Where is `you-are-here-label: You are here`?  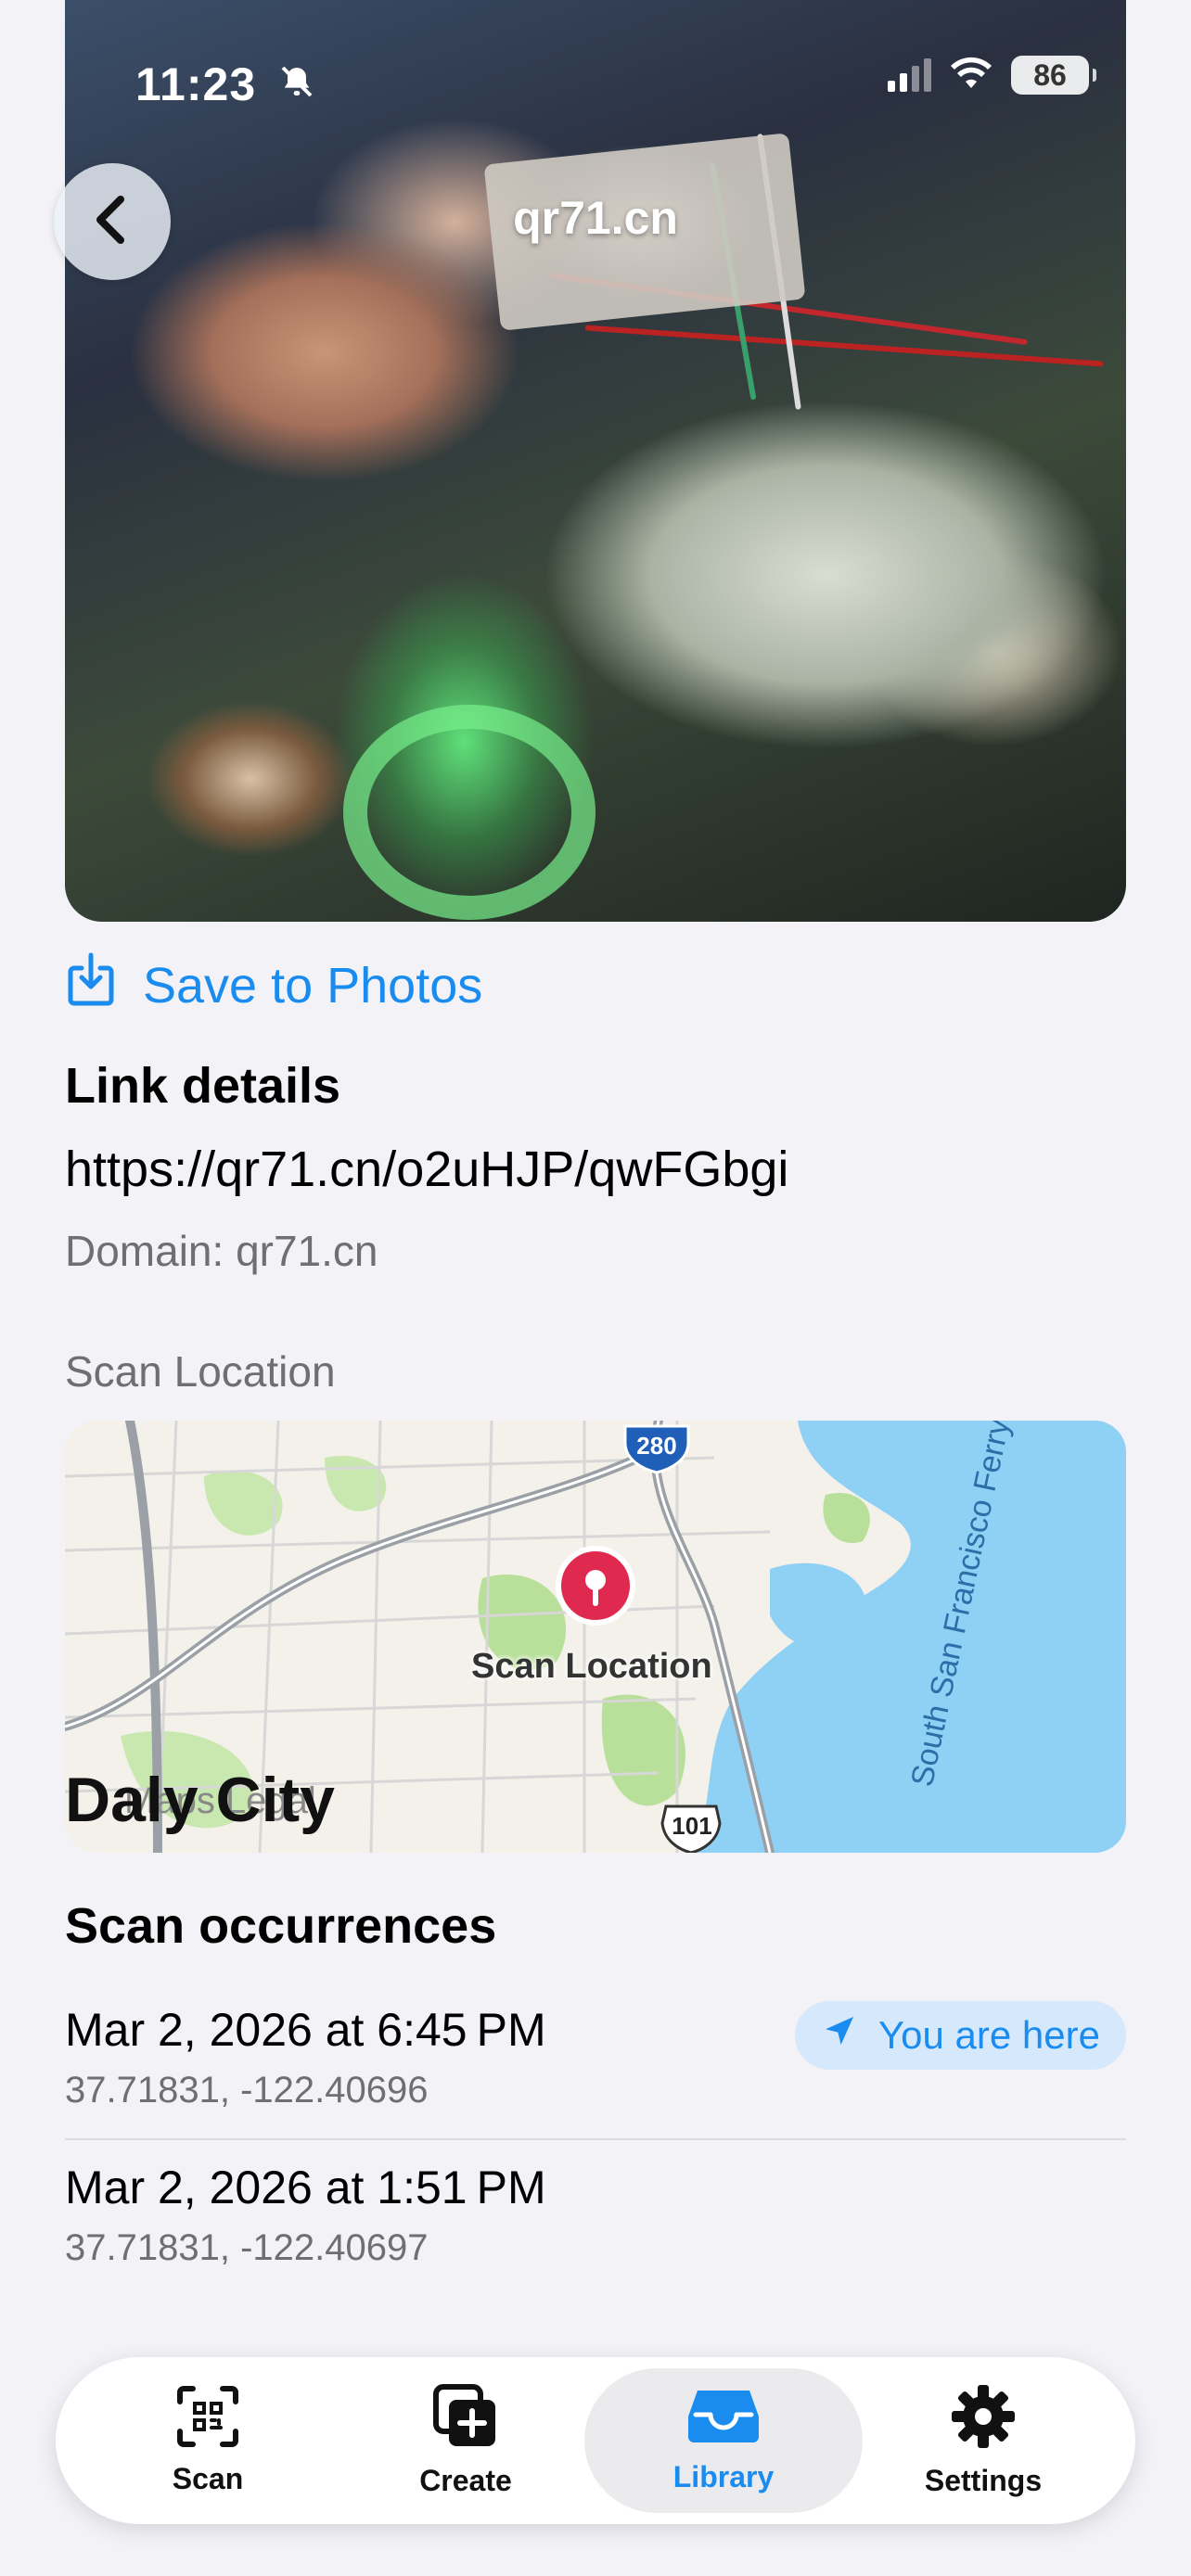
you-are-here-label: You are here is located at coordinates (989, 2035).